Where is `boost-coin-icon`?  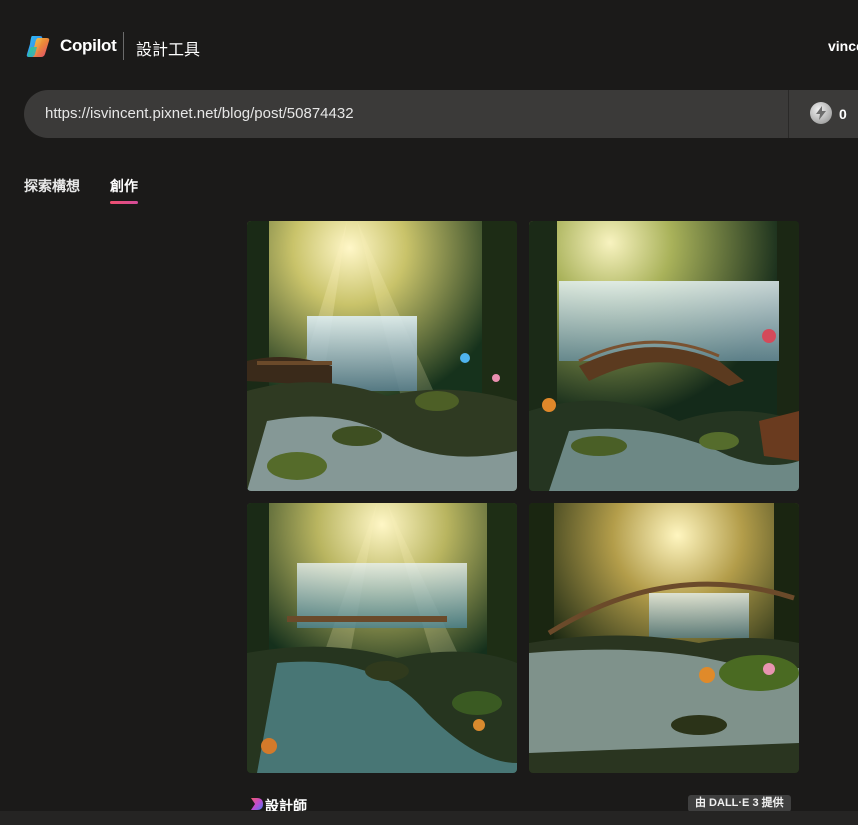
boost-coin-icon is located at coordinates (821, 113).